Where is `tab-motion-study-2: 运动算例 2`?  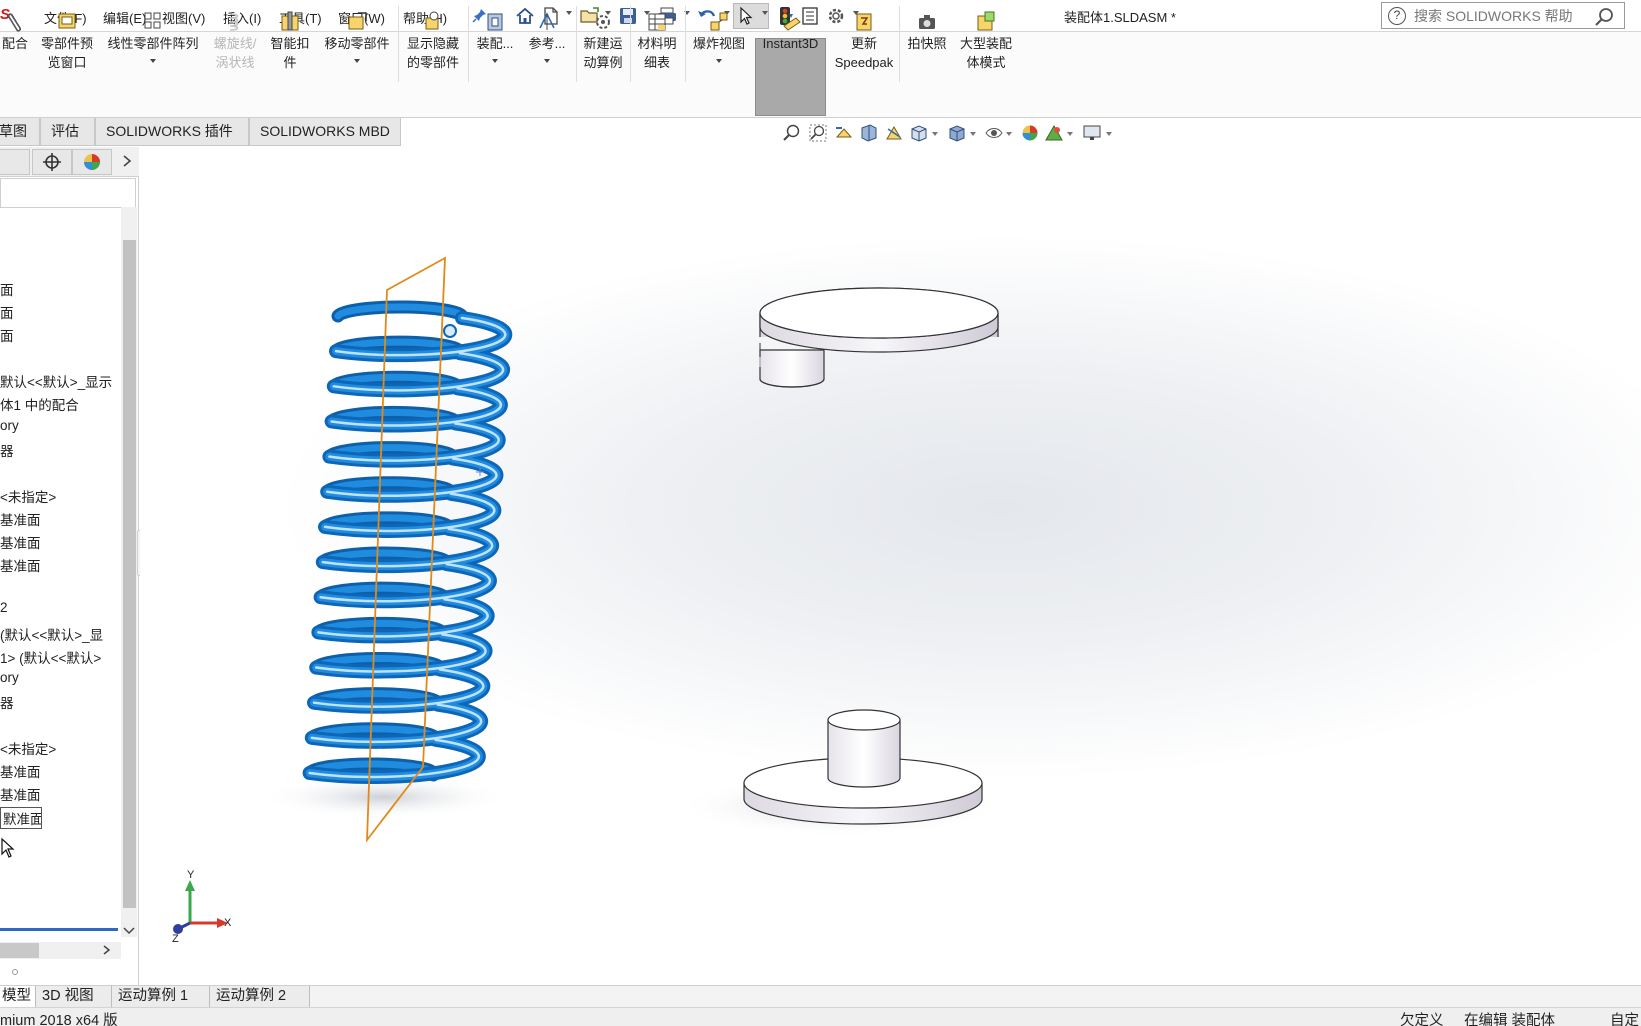 tab-motion-study-2: 运动算例 2 is located at coordinates (260, 996).